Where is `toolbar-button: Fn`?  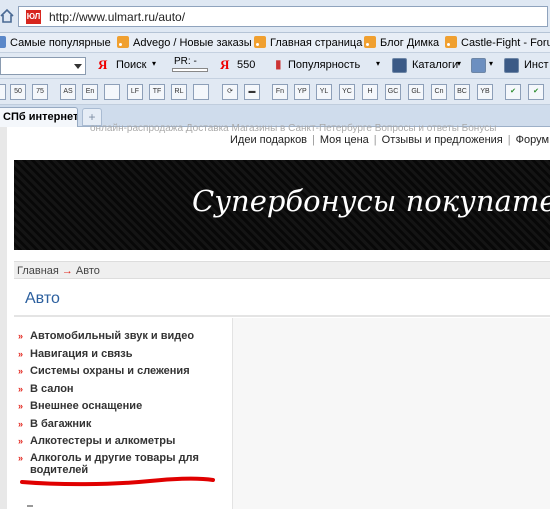 toolbar-button: Fn is located at coordinates (280, 92).